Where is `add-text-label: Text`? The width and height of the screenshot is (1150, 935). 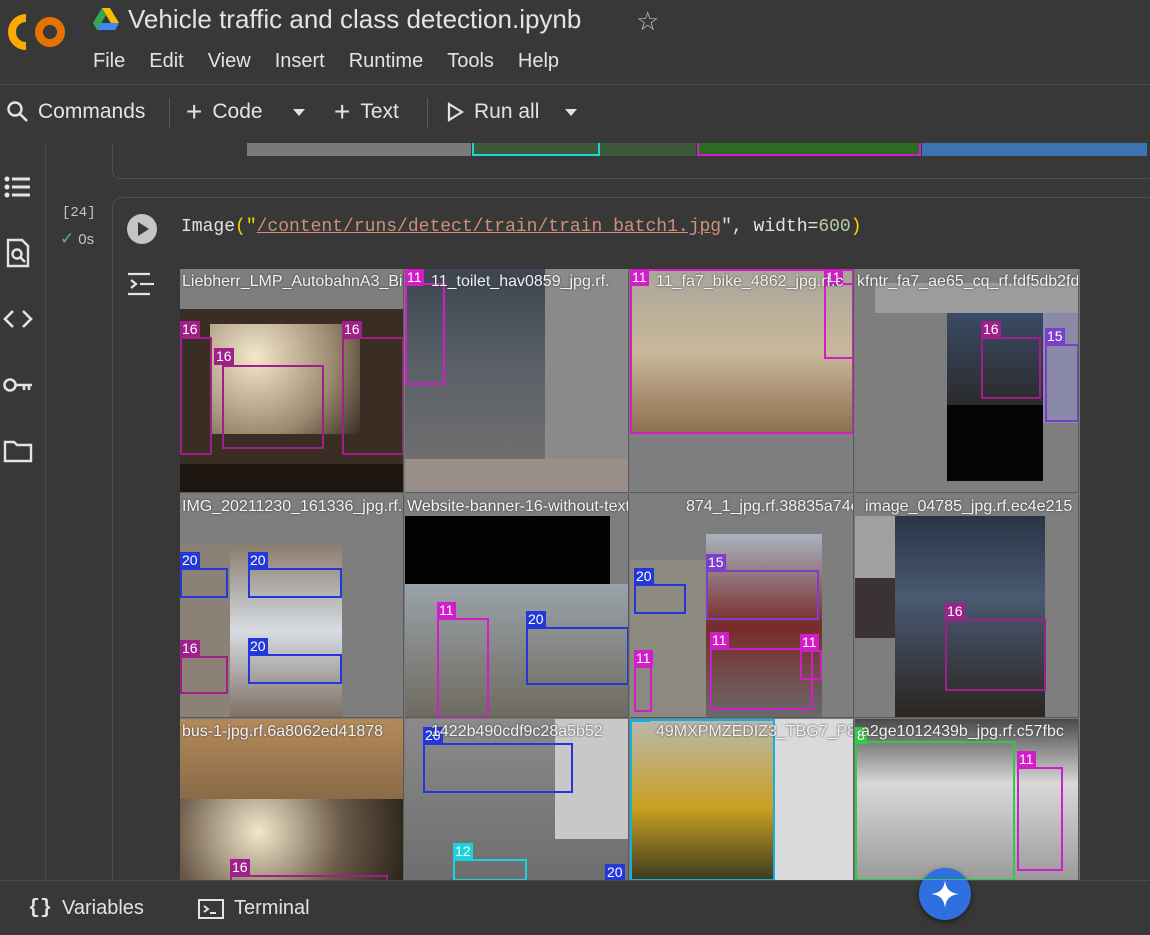
add-text-label: Text is located at coordinates (379, 111).